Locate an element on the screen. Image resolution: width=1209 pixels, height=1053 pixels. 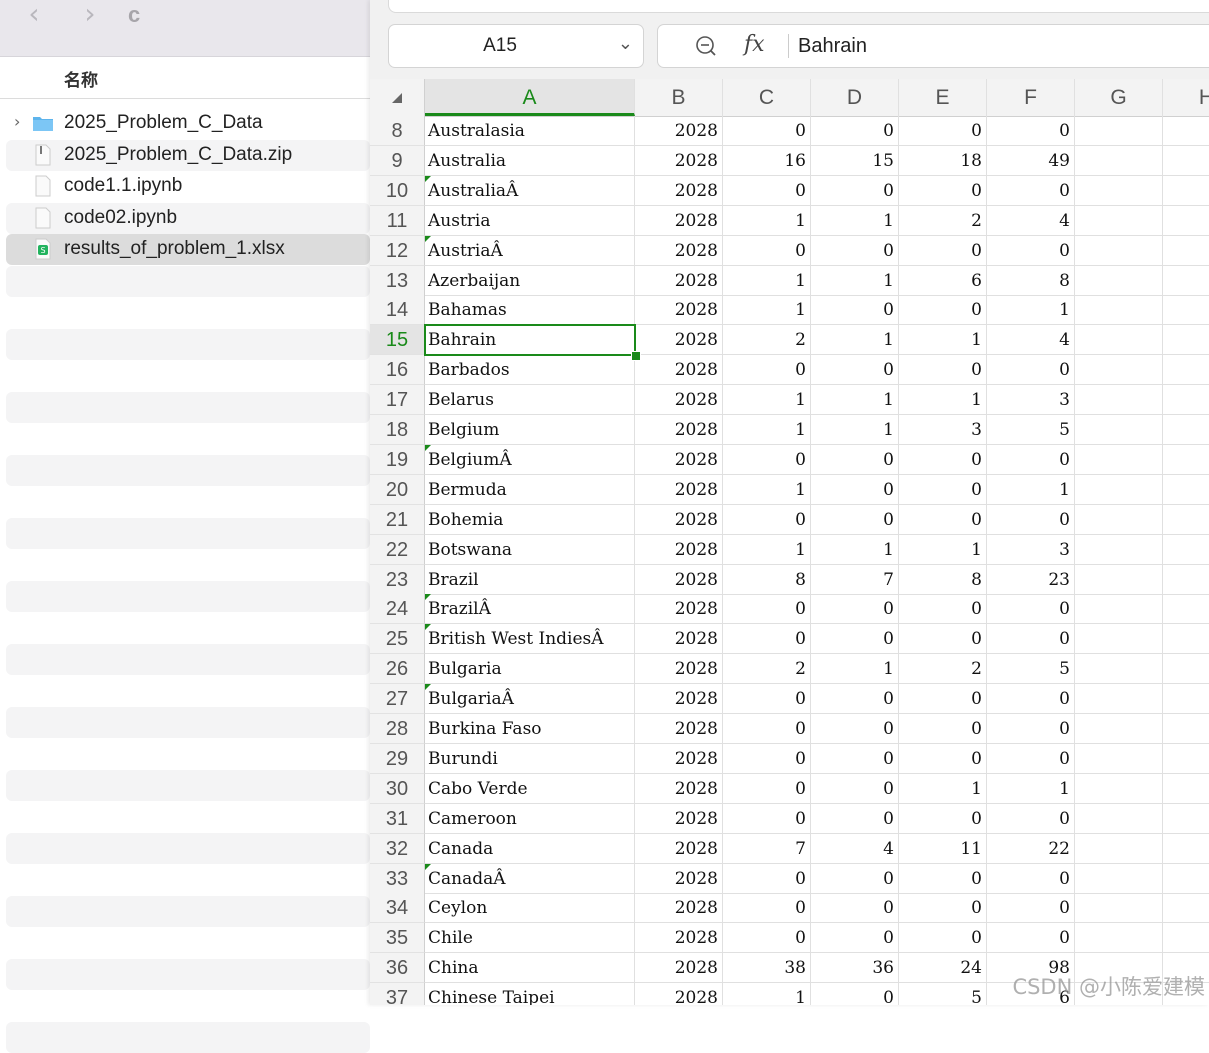
cell-f: 49 is located at coordinates (1031, 160).